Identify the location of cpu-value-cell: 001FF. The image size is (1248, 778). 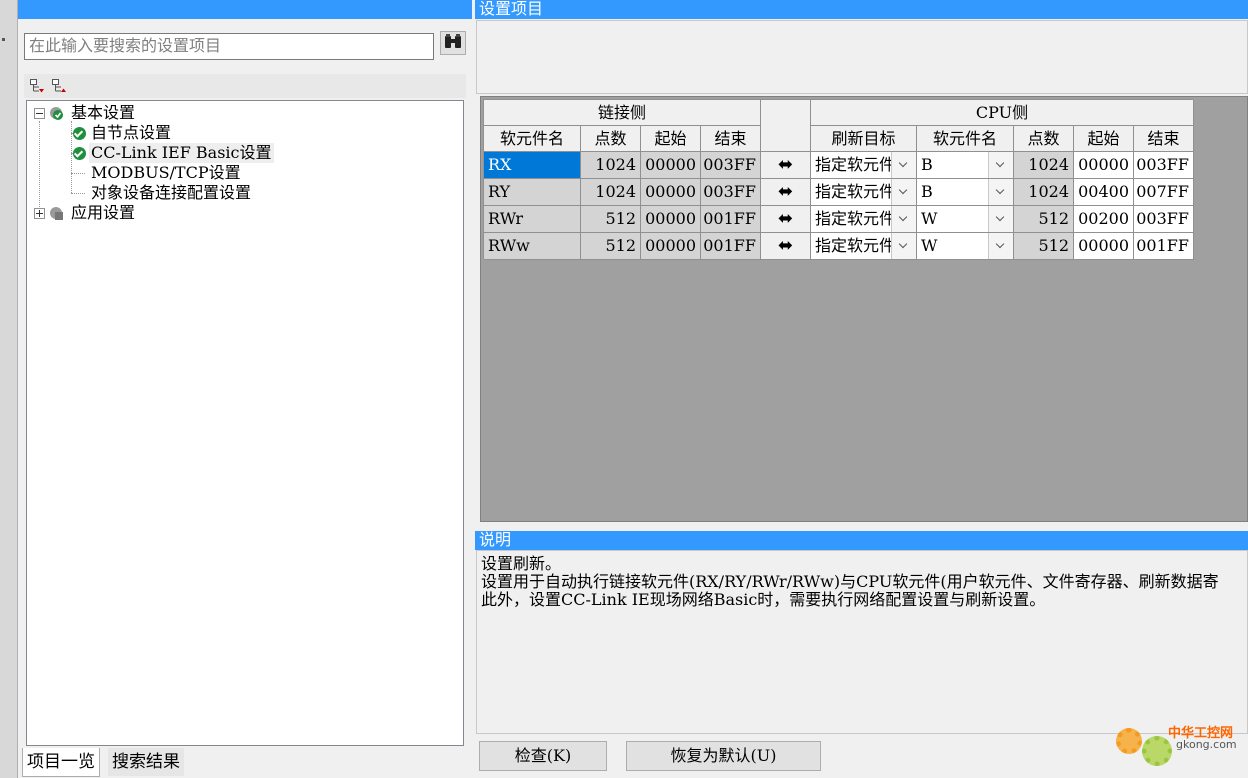
(1164, 246).